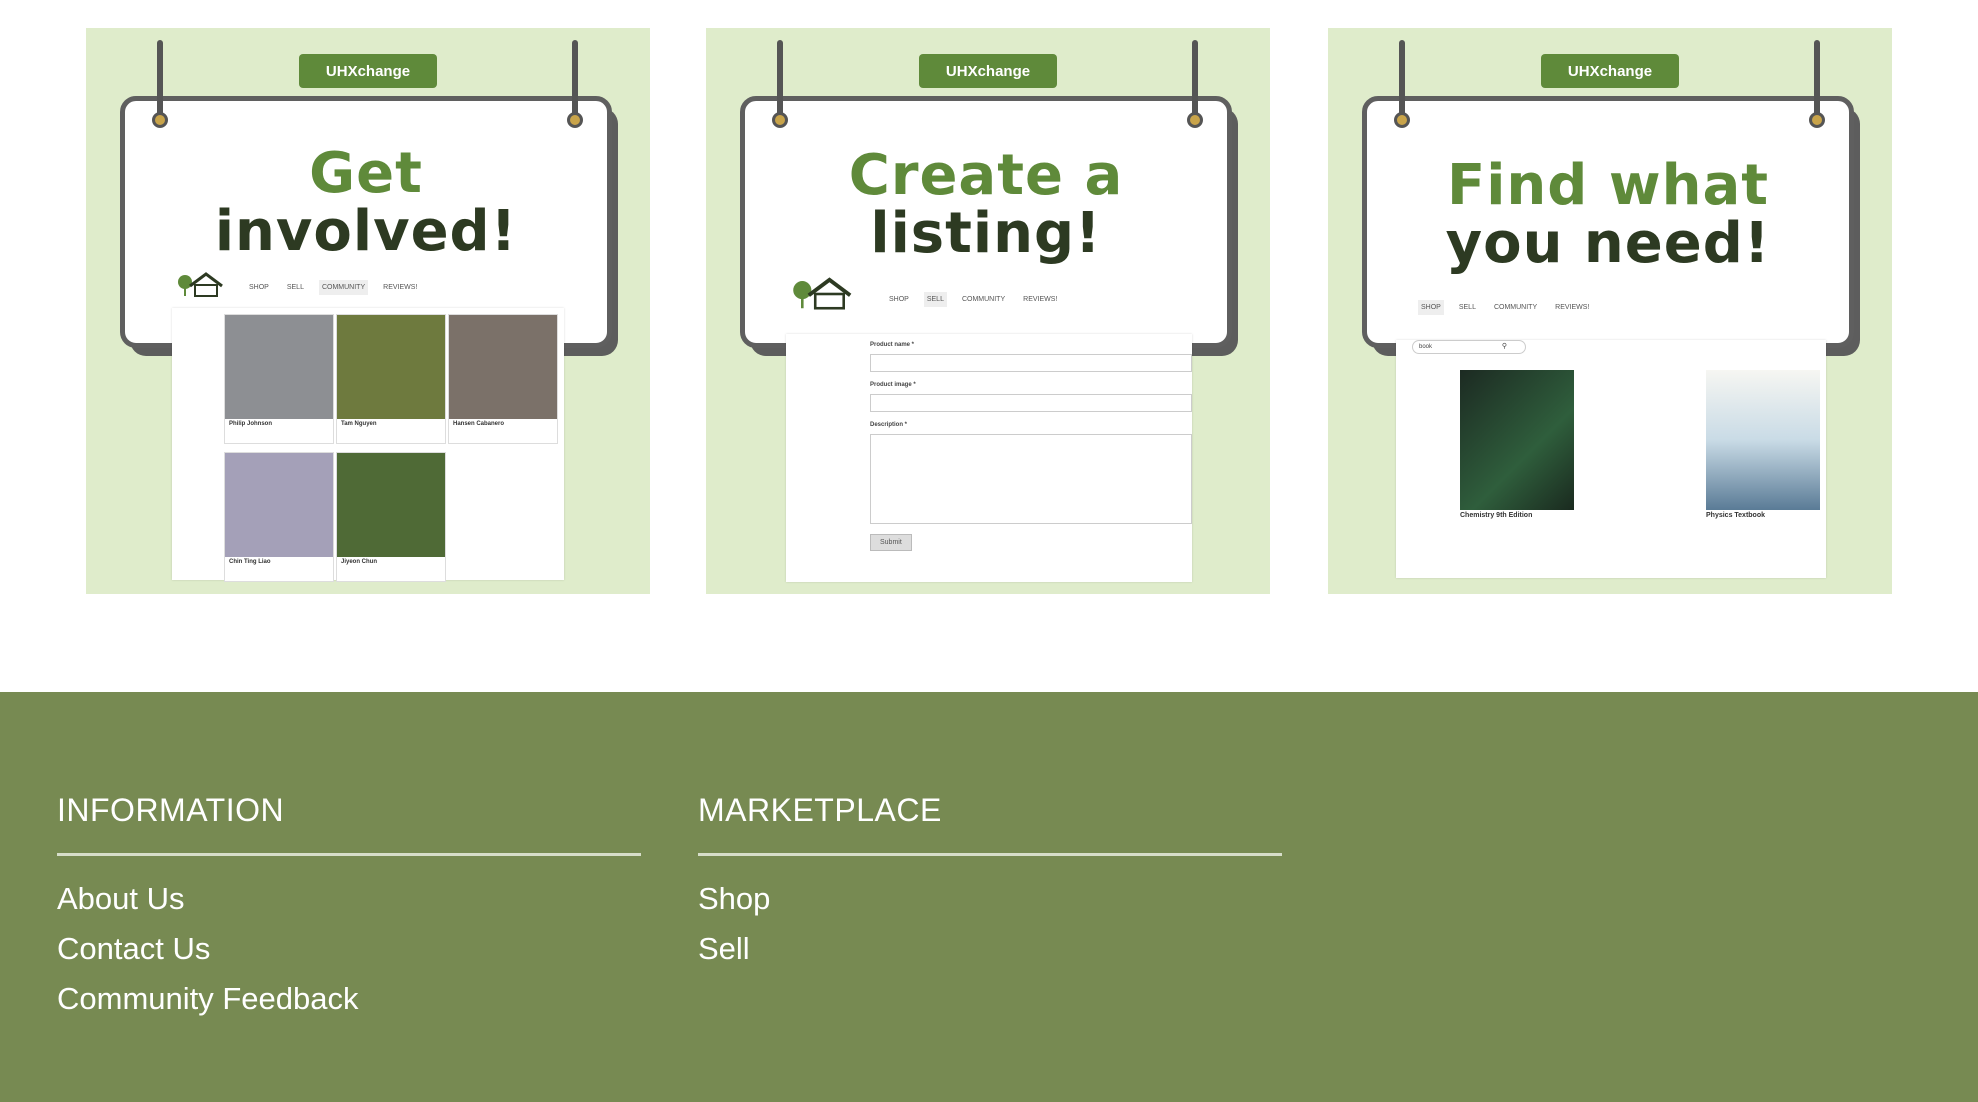 This screenshot has width=1978, height=1102. Describe the element at coordinates (133, 948) in the screenshot. I see `contact-us-link: Contact Us` at that location.